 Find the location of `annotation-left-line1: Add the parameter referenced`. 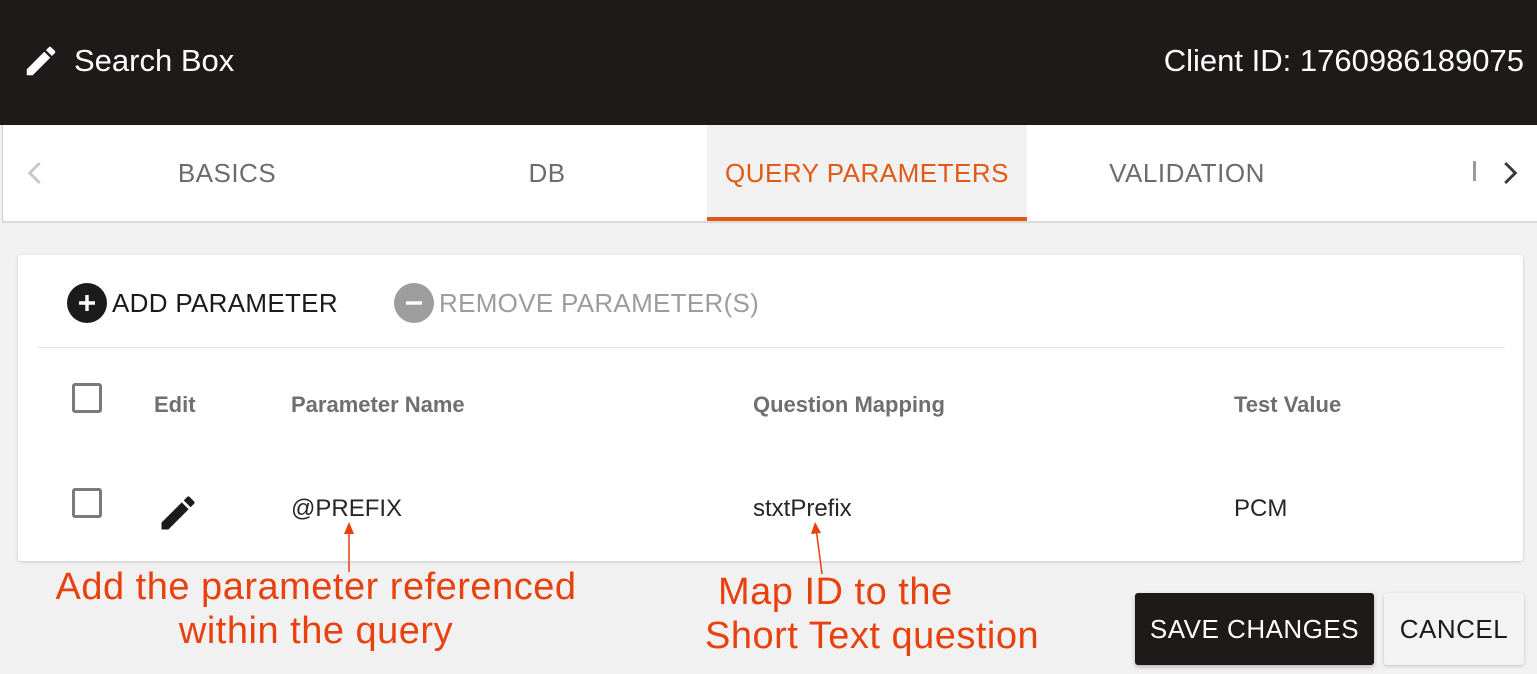

annotation-left-line1: Add the parameter referenced is located at coordinates (316, 587).